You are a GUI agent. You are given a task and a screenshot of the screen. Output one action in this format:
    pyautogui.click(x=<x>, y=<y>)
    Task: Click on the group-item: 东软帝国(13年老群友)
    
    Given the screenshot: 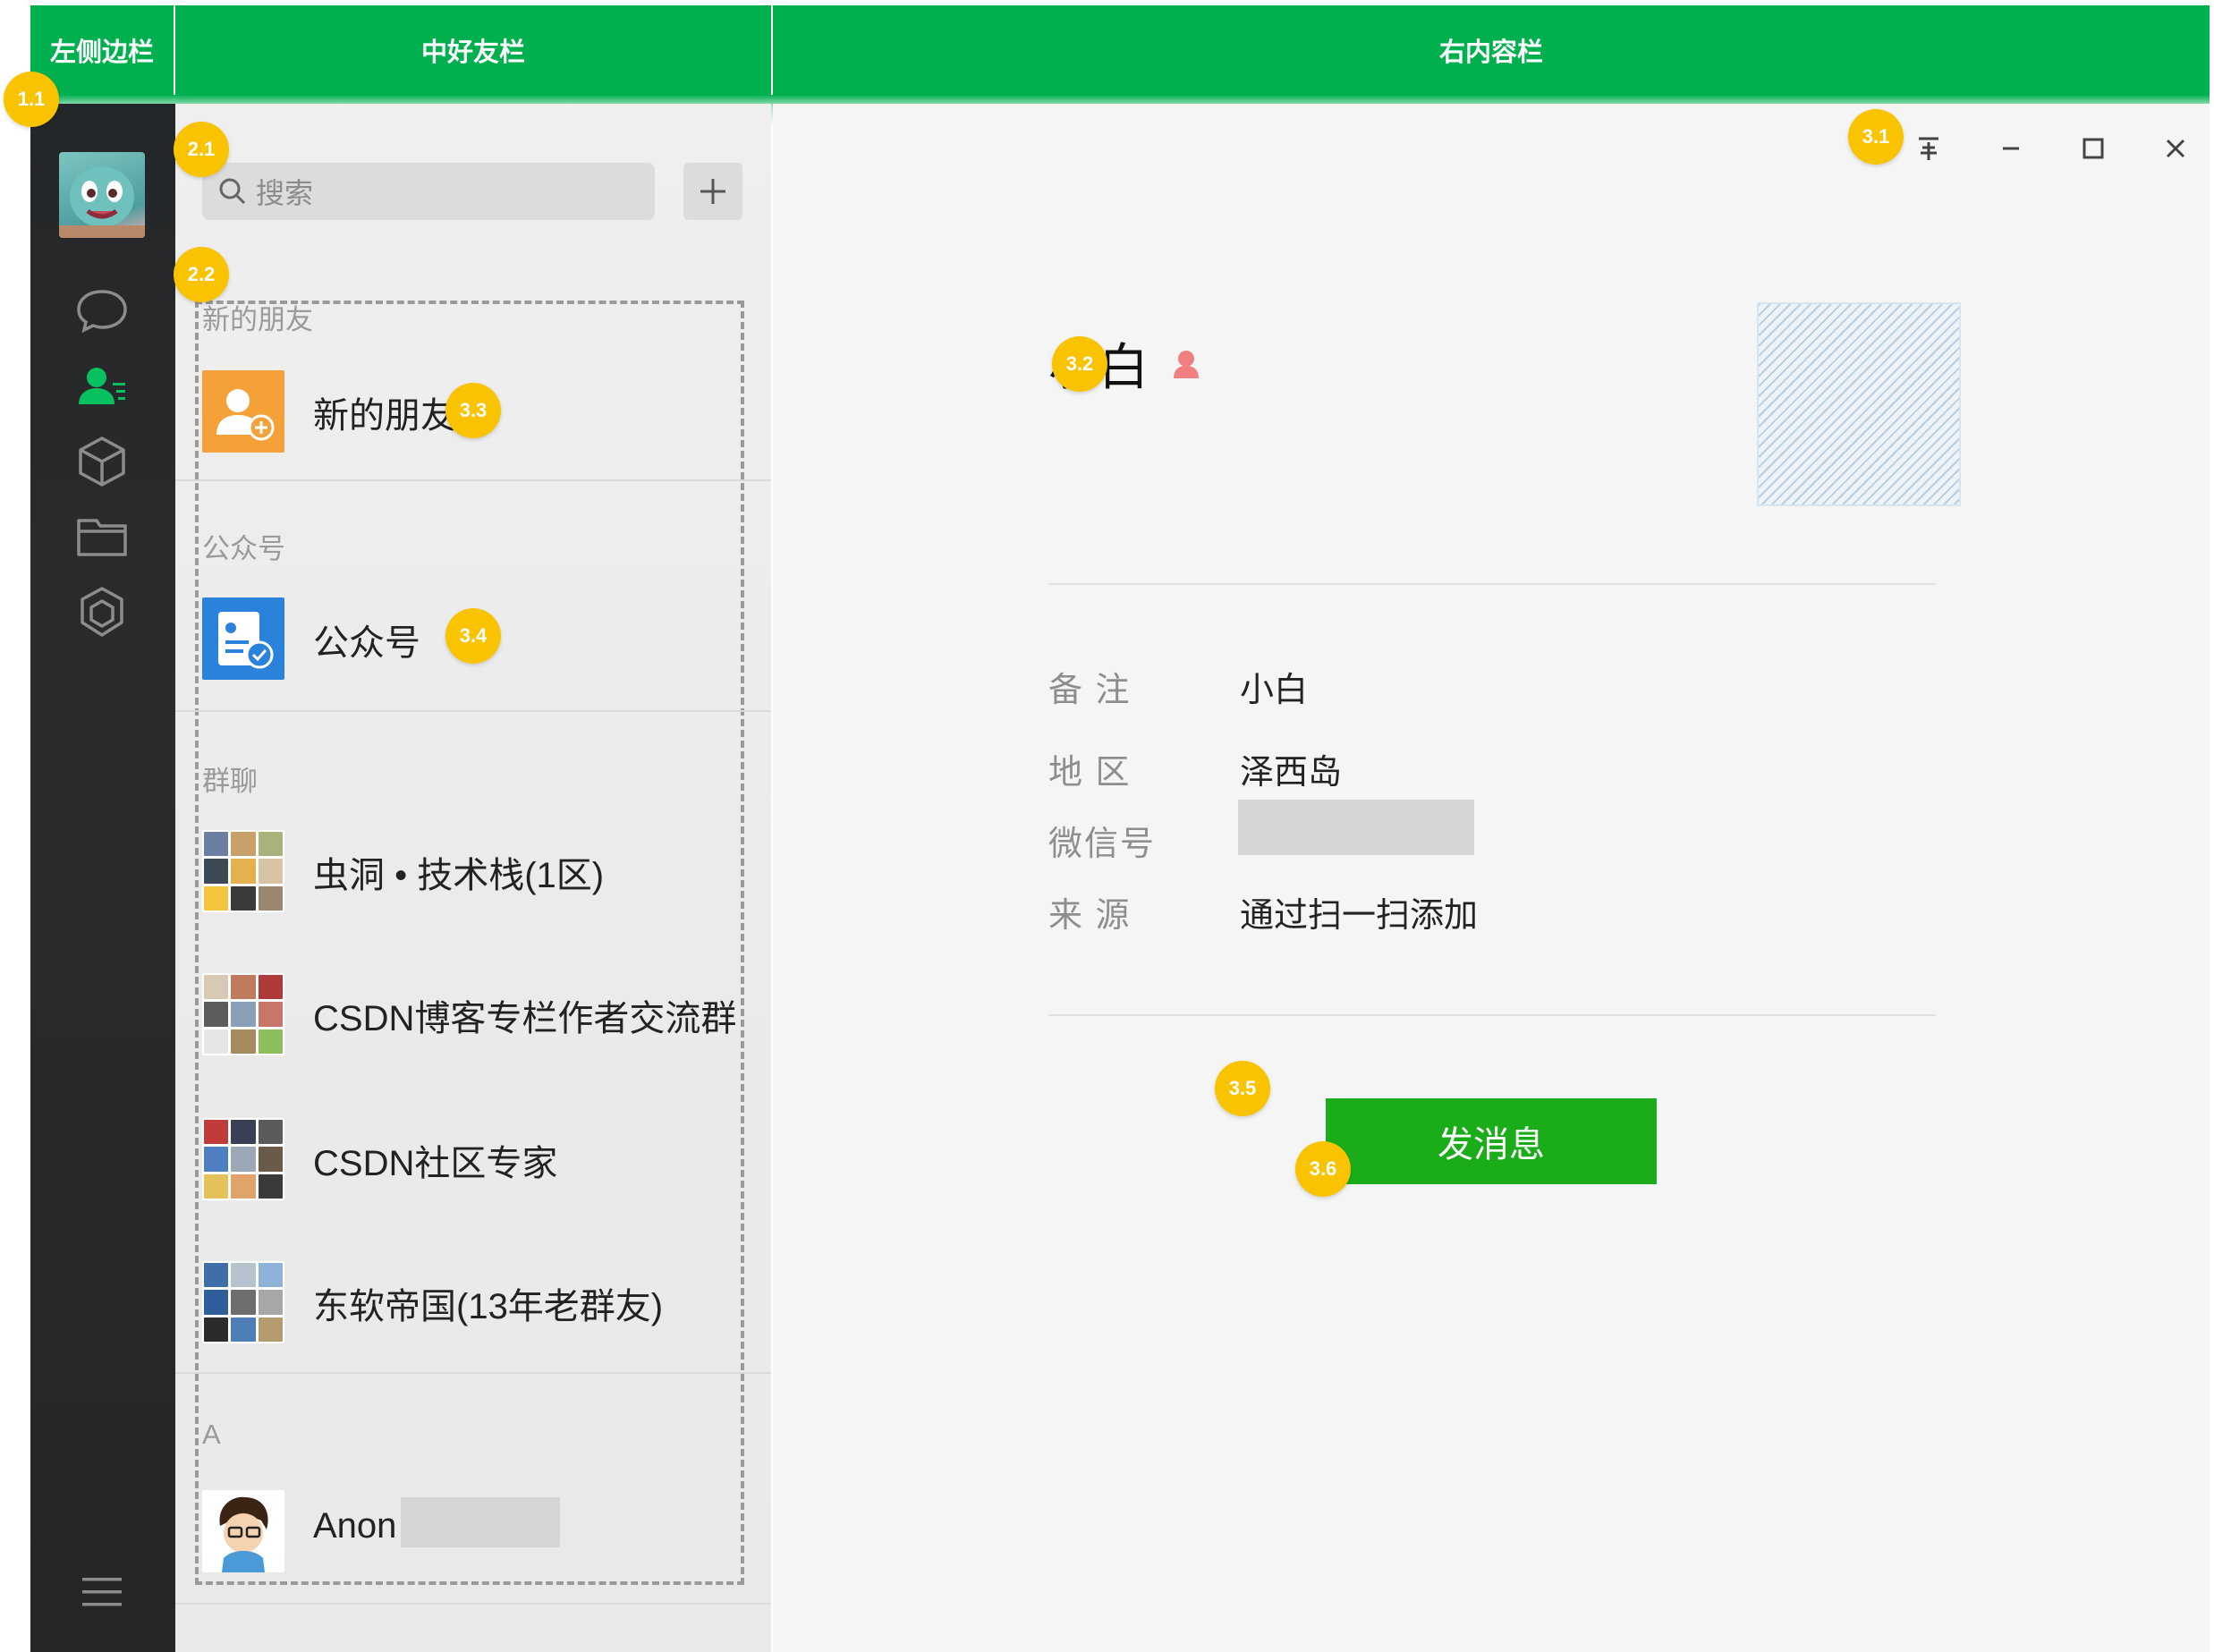 What is the action you would take?
    pyautogui.click(x=473, y=1302)
    